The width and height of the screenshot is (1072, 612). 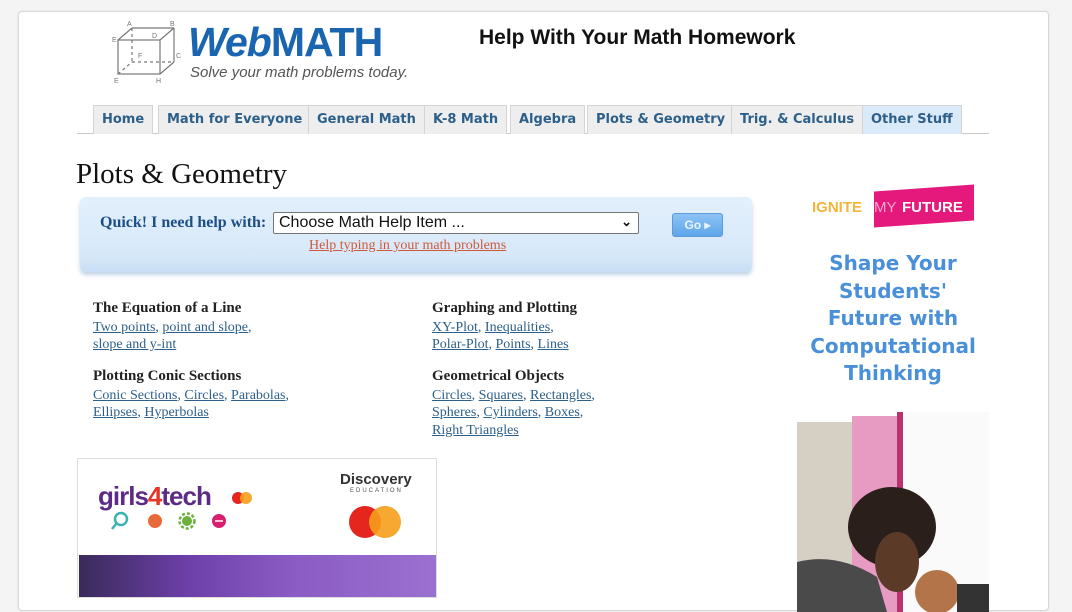 I want to click on link-points: Points, so click(x=513, y=344).